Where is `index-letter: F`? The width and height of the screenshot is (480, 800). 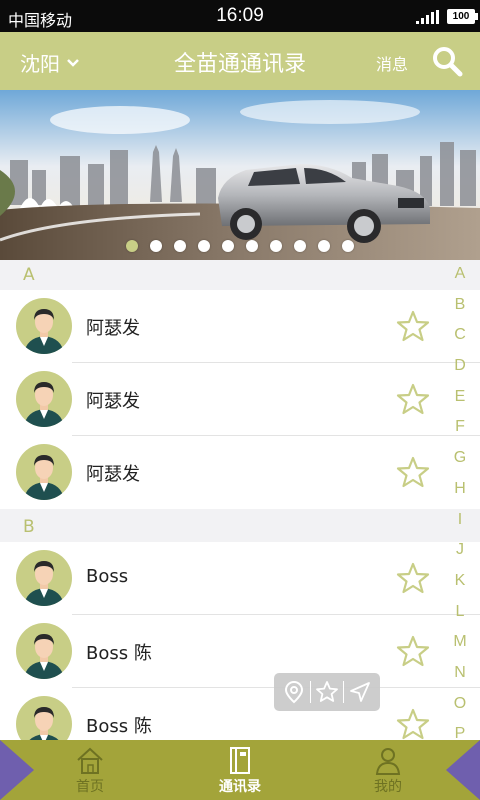
index-letter: F is located at coordinates (460, 427).